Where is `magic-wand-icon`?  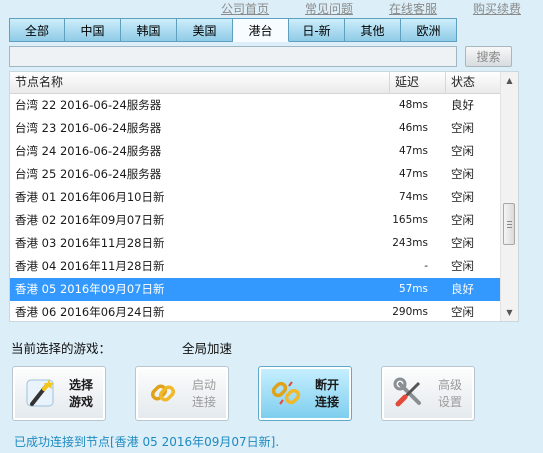
magic-wand-icon is located at coordinates (40, 393).